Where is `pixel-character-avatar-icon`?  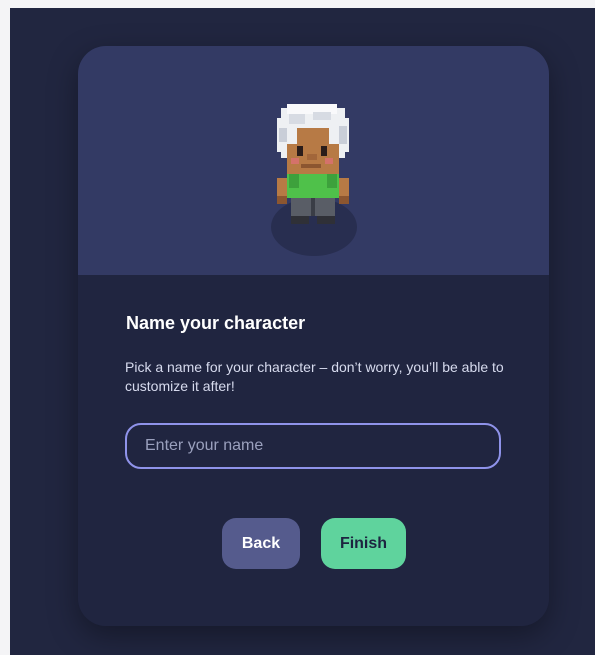 pixel-character-avatar-icon is located at coordinates (313, 164).